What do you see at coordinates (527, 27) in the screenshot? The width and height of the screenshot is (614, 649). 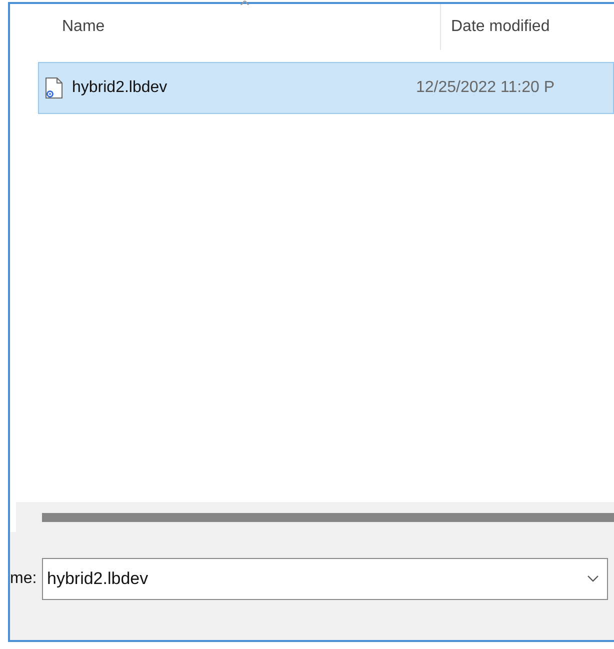 I see `column-header: Date modified` at bounding box center [527, 27].